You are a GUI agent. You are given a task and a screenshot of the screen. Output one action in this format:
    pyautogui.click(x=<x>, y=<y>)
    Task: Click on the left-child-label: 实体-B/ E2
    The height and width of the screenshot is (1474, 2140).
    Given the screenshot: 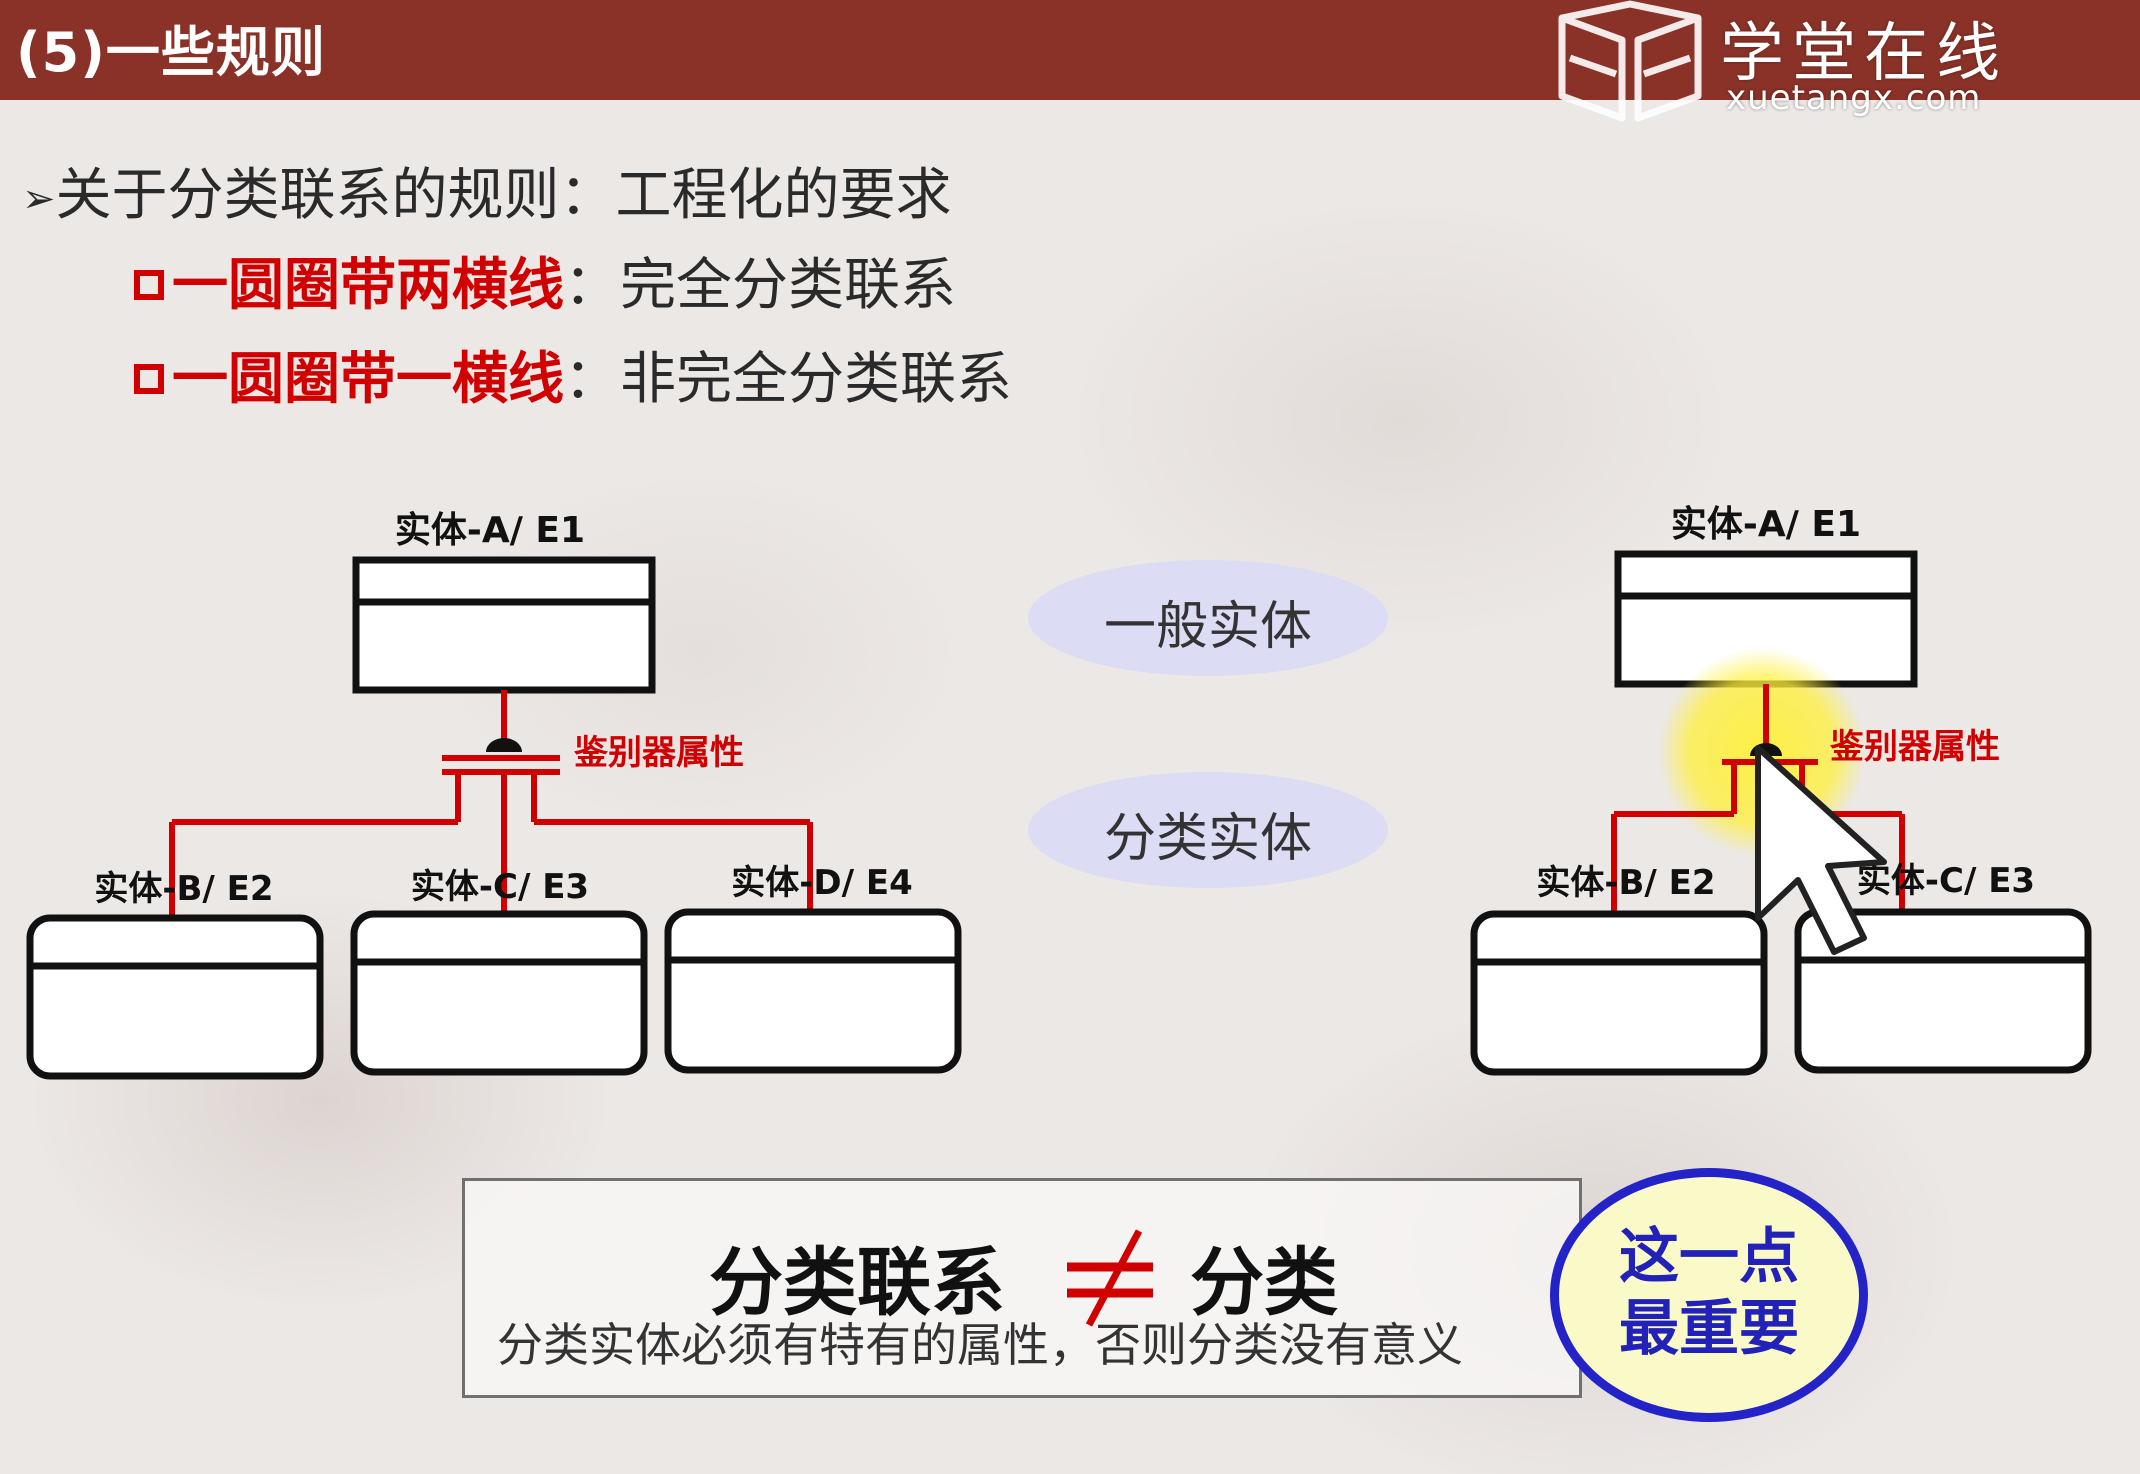 What is the action you would take?
    pyautogui.click(x=183, y=889)
    